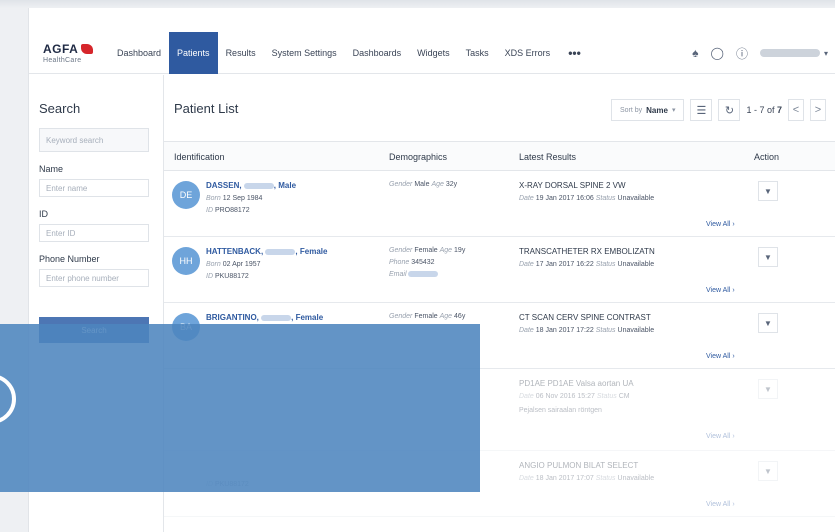  What do you see at coordinates (51, 169) in the screenshot?
I see `name-label: Name` at bounding box center [51, 169].